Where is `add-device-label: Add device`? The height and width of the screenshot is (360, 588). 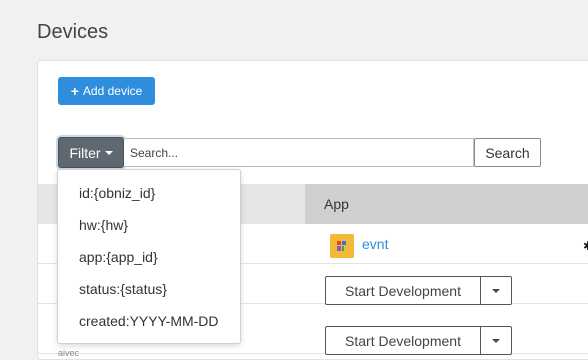
add-device-label: Add device is located at coordinates (112, 91).